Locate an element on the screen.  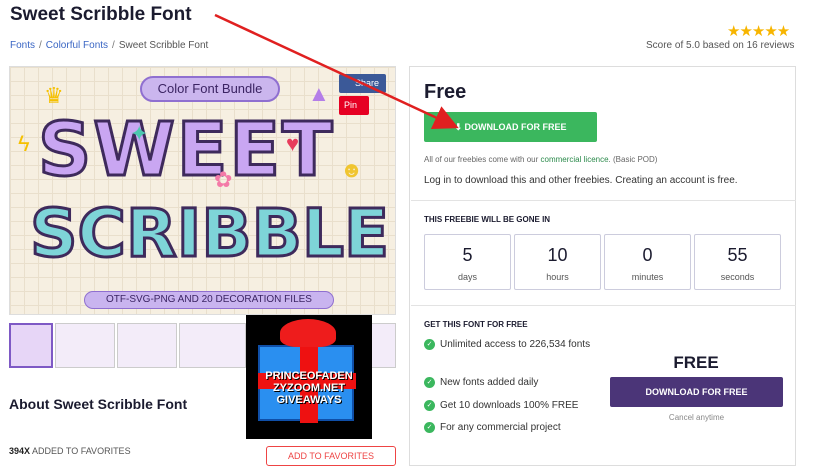
pinterest-pin-button: Pin is located at coordinates (354, 105).